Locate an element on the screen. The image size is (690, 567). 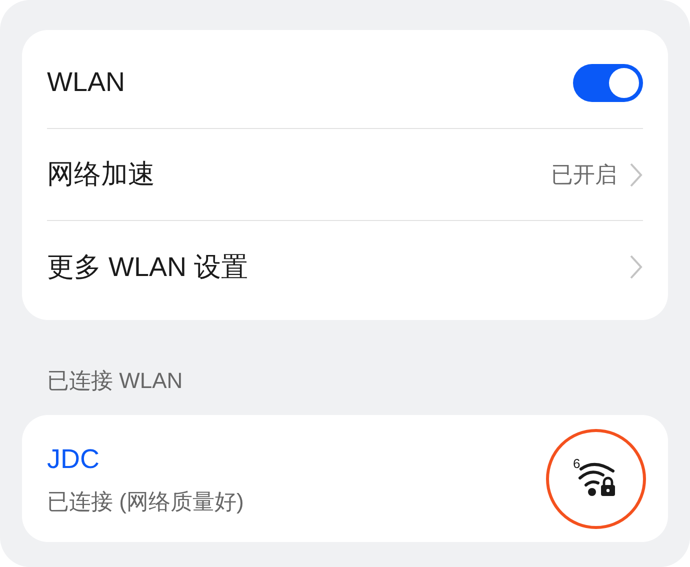
wifi-icon is located at coordinates (596, 479).